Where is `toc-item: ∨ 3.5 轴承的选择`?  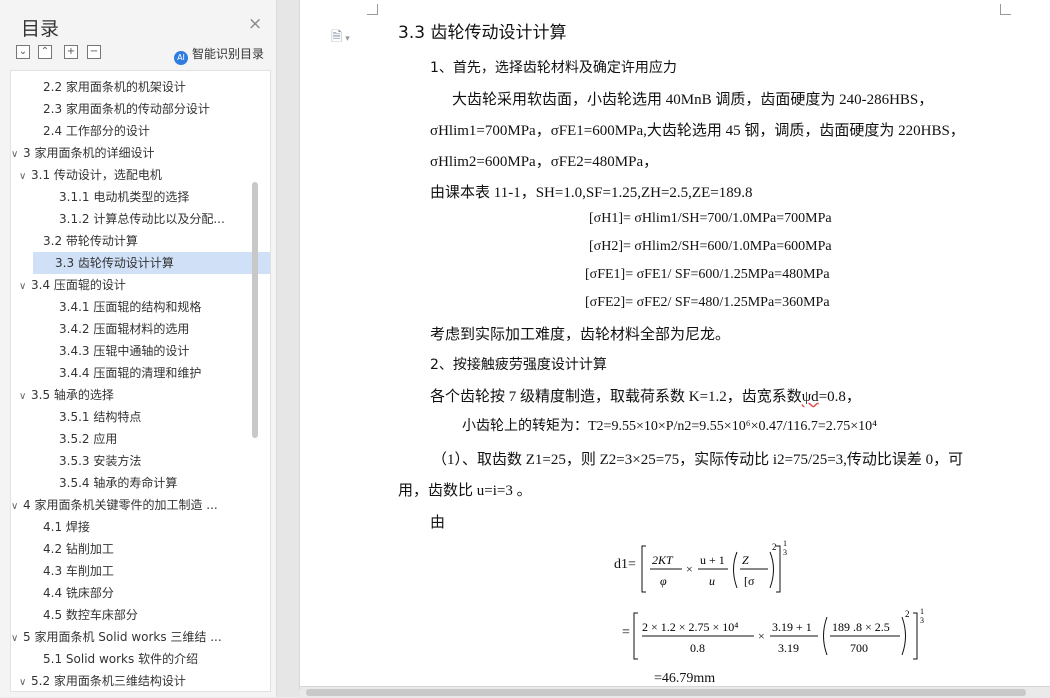
toc-item: ∨ 3.5 轴承的选择 is located at coordinates (135, 395).